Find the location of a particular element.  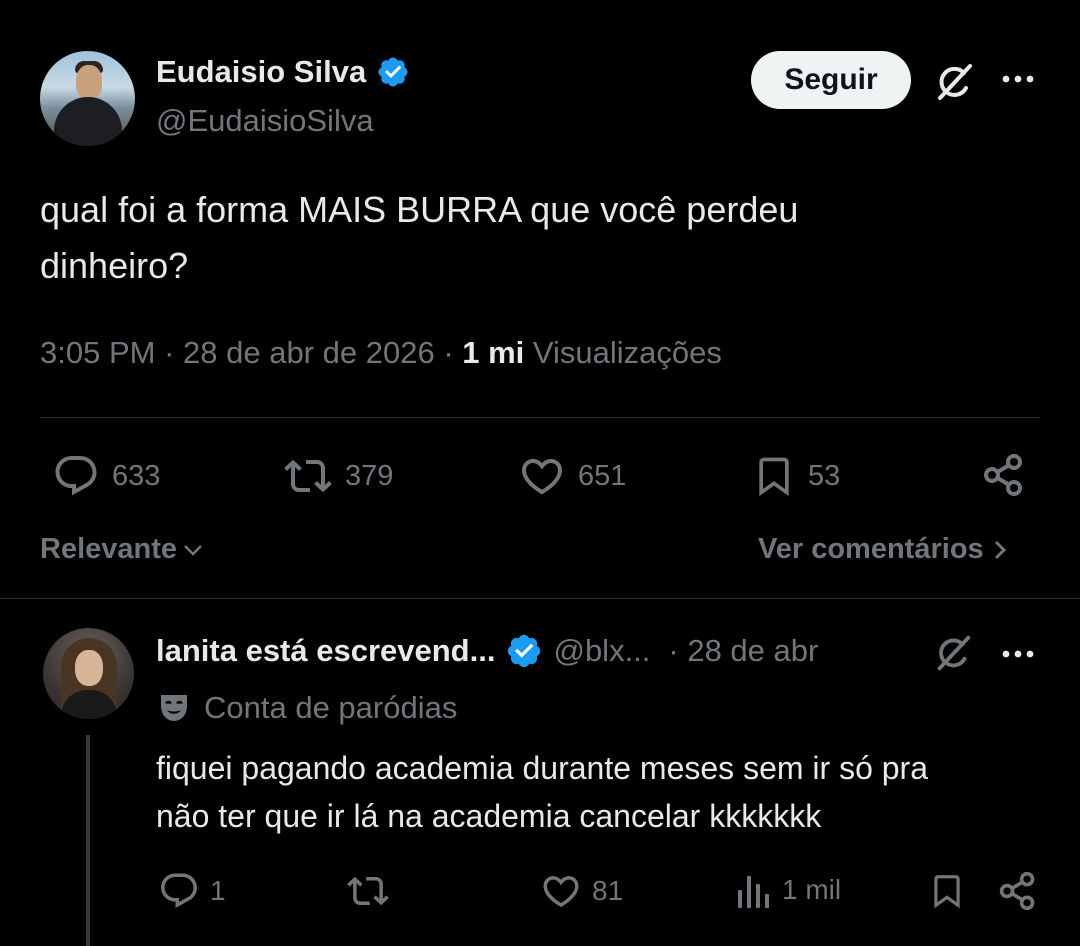

author-name: Eudaisio Silva is located at coordinates (261, 72).